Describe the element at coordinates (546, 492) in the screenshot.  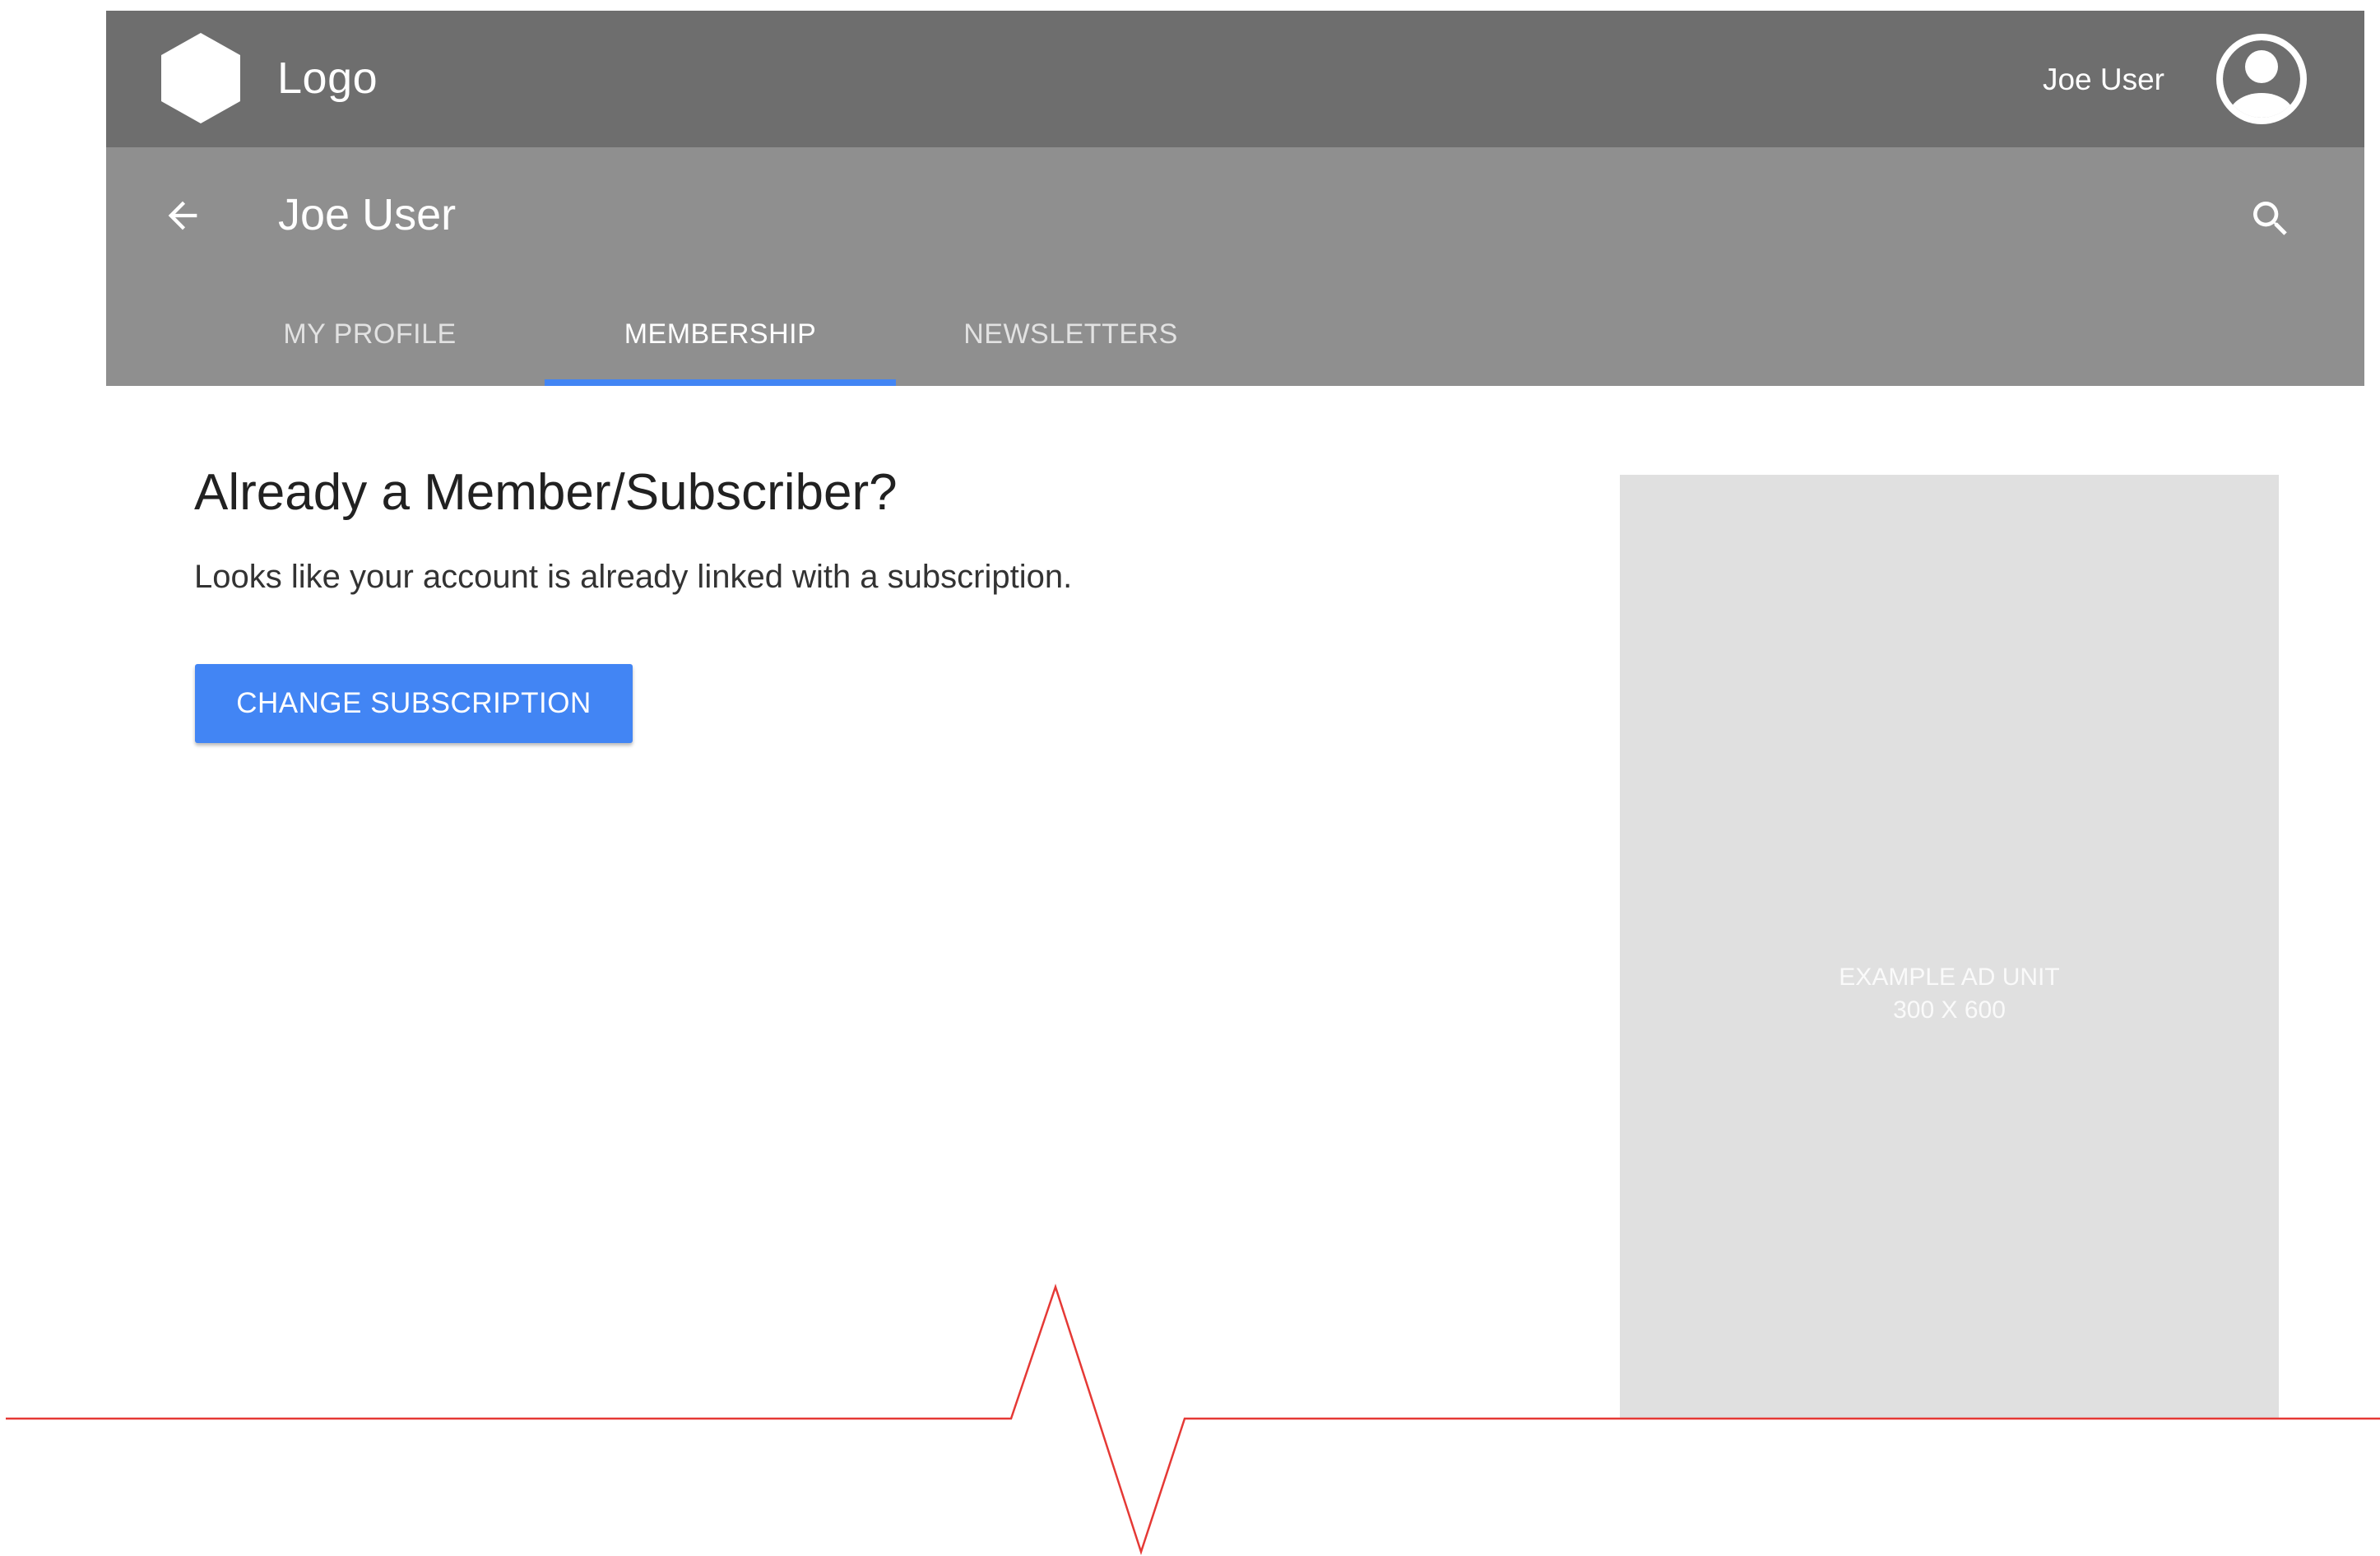
I see `membership-heading: Already a Member/Subscriber?` at that location.